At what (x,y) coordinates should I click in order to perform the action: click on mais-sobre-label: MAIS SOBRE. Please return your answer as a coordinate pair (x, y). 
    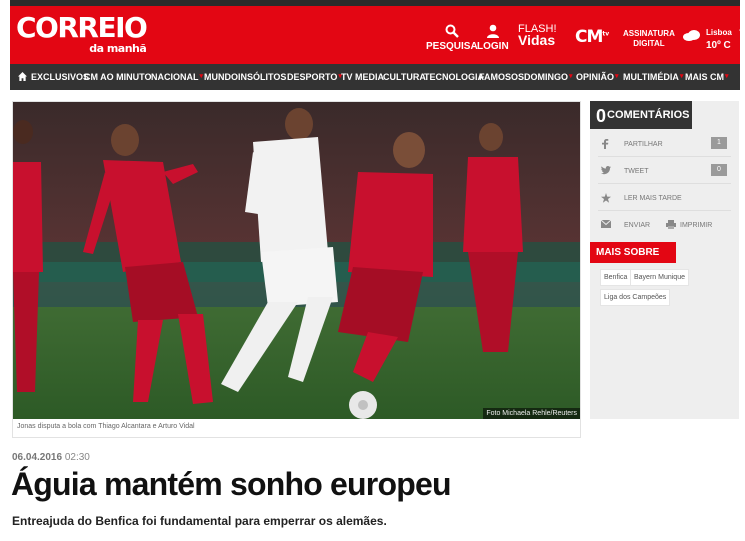
    Looking at the image, I should click on (628, 252).